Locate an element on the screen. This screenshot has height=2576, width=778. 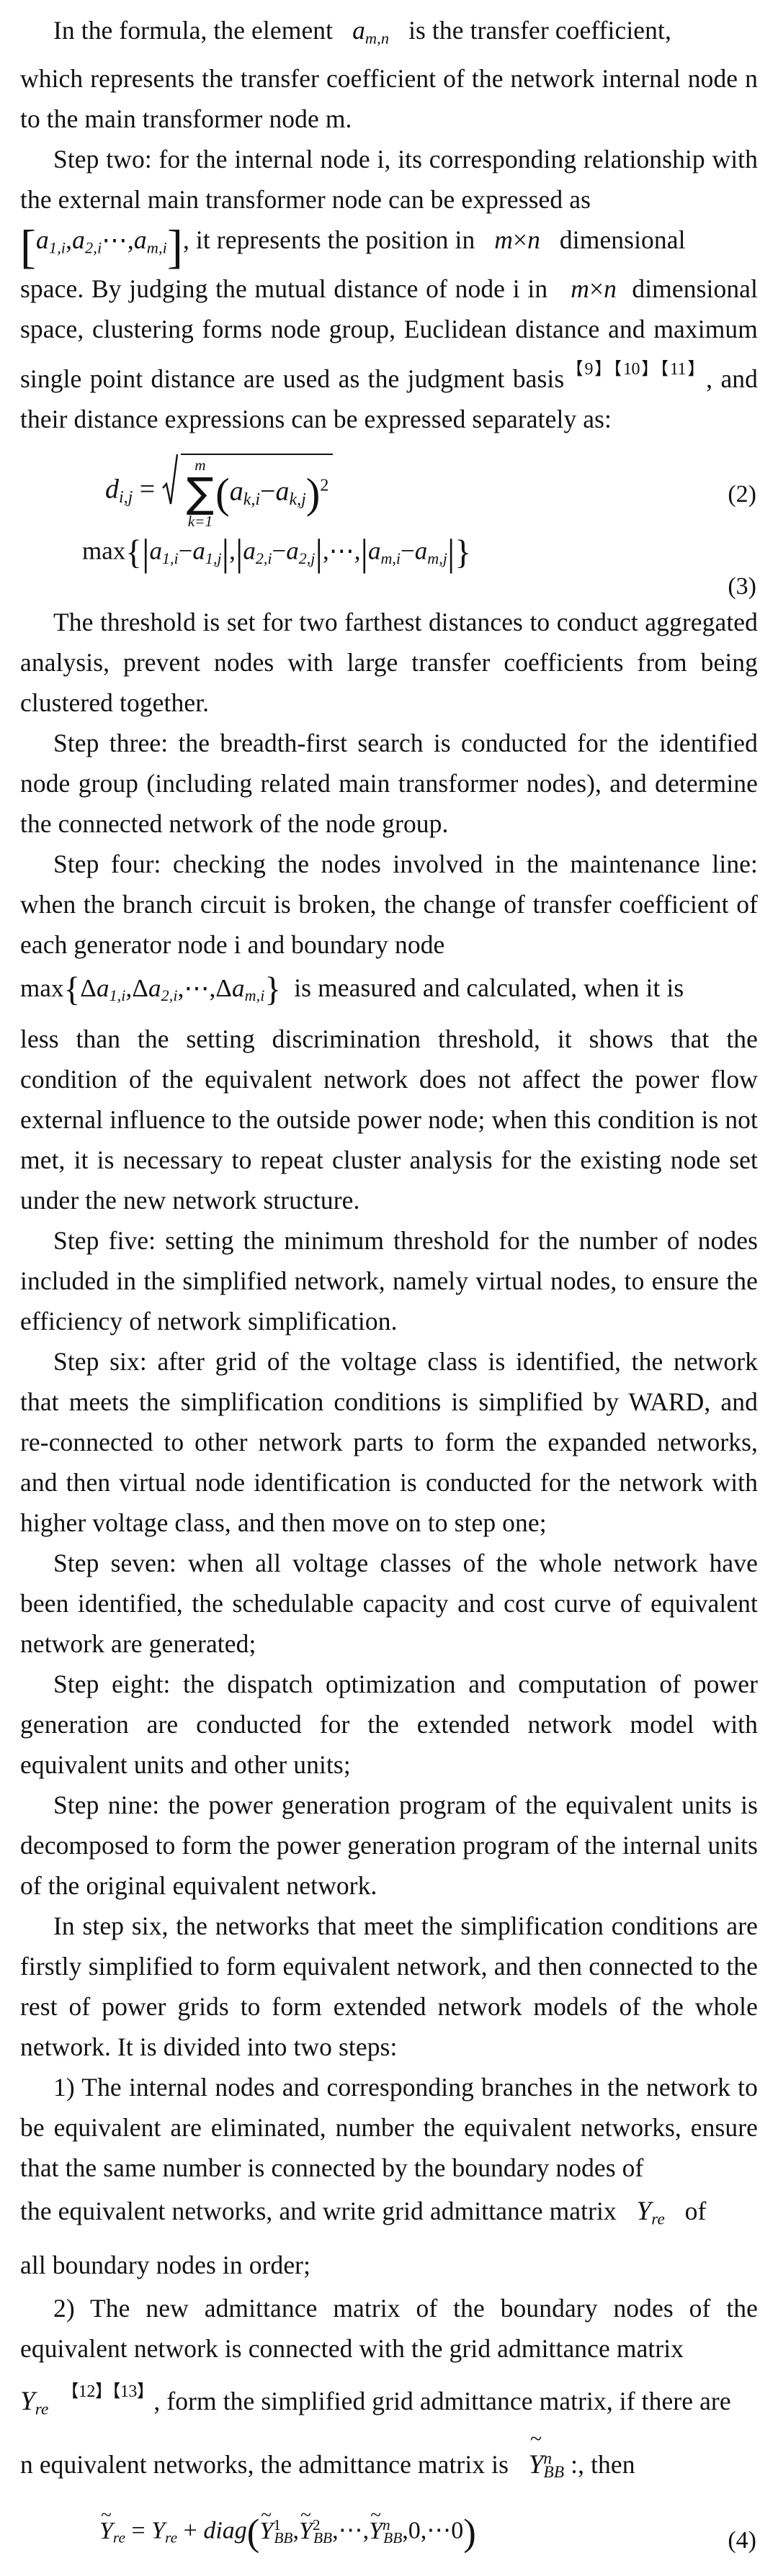
inline-math-vector-bracket: [a1,i,a2,i⋯,am,i] is located at coordinates (101, 247).